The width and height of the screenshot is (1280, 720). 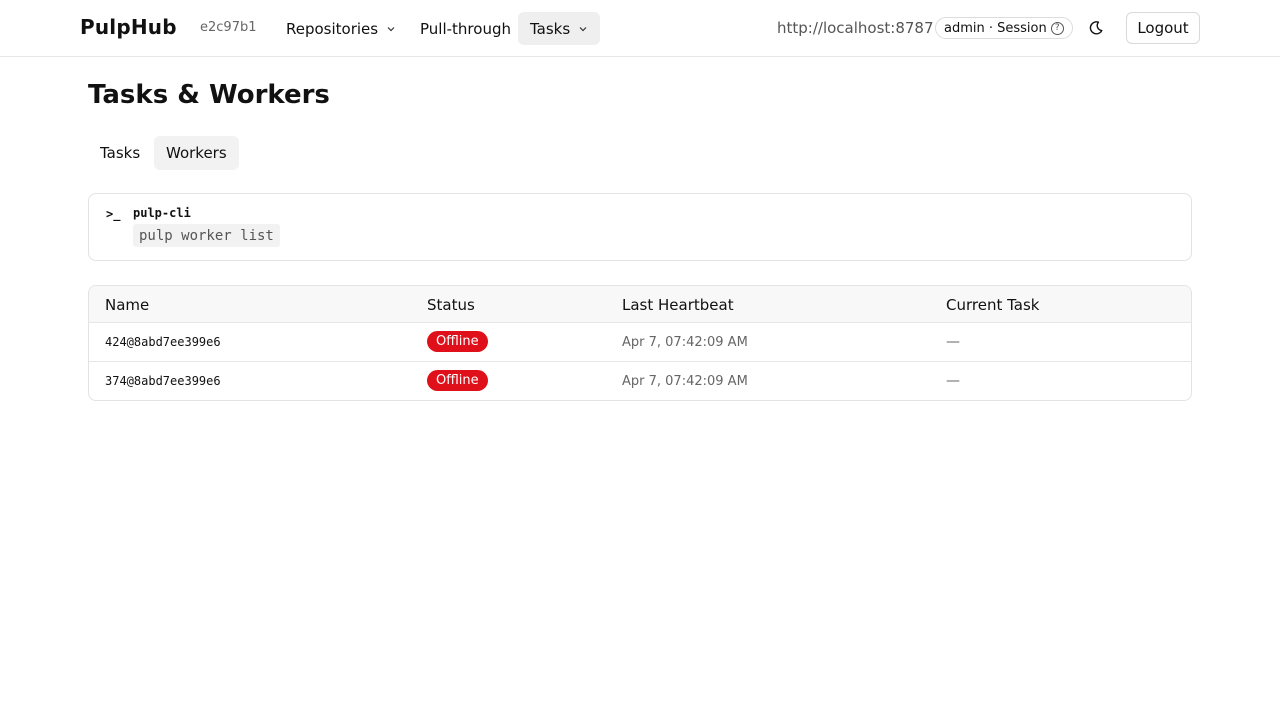 I want to click on nav-tasks-label: Tasks, so click(x=550, y=28).